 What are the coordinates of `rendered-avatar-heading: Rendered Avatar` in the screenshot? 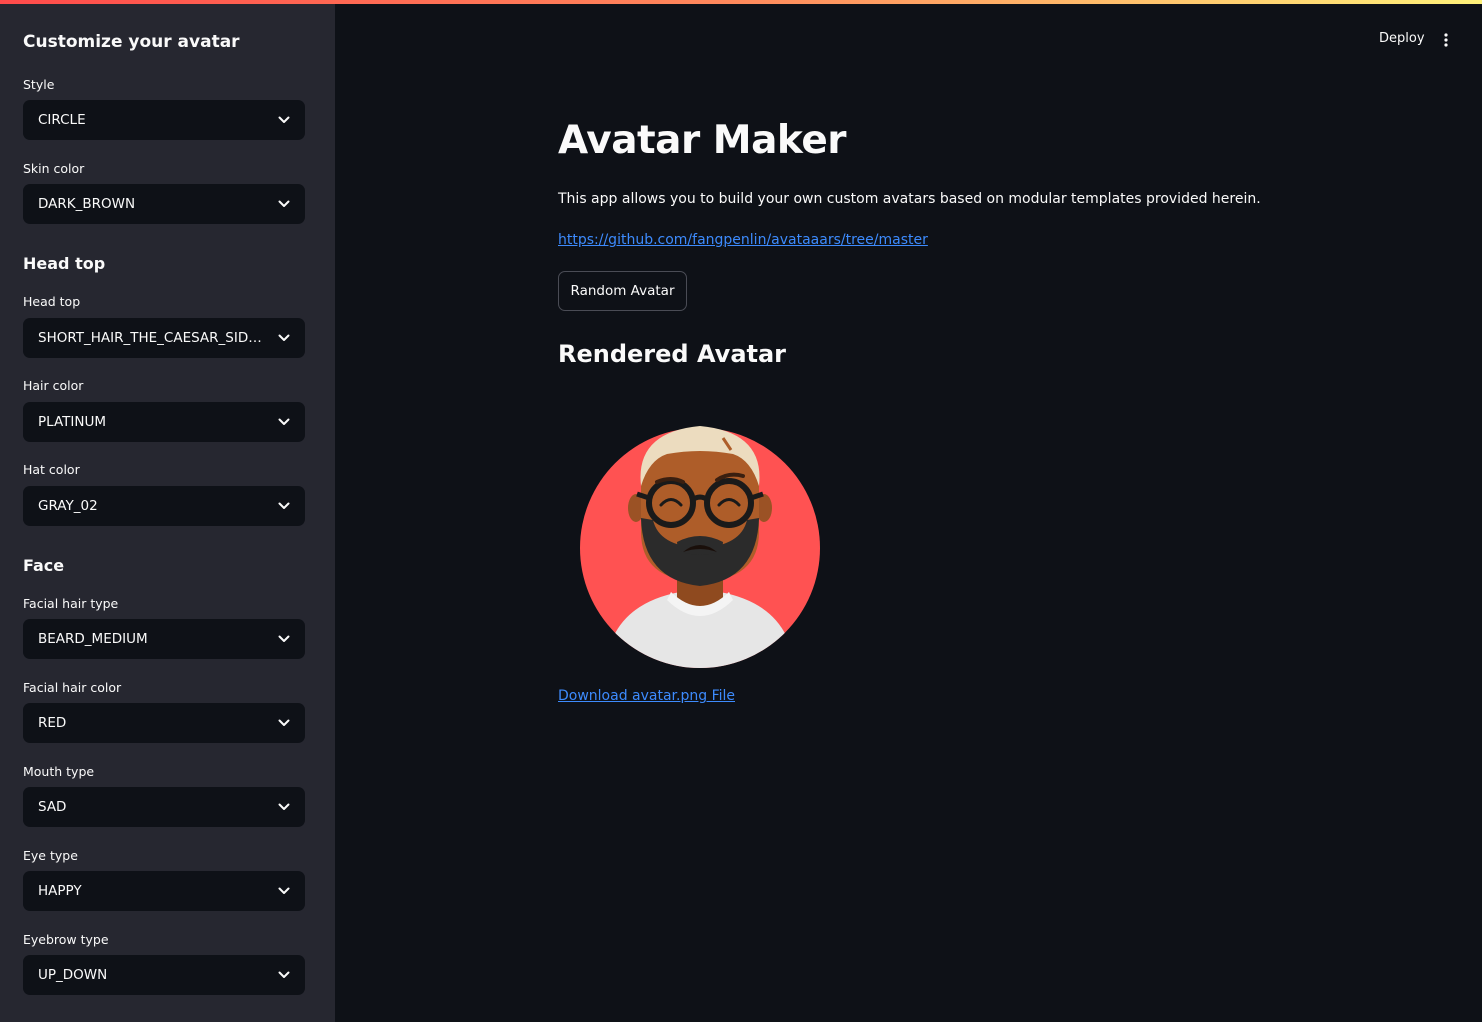 It's located at (672, 354).